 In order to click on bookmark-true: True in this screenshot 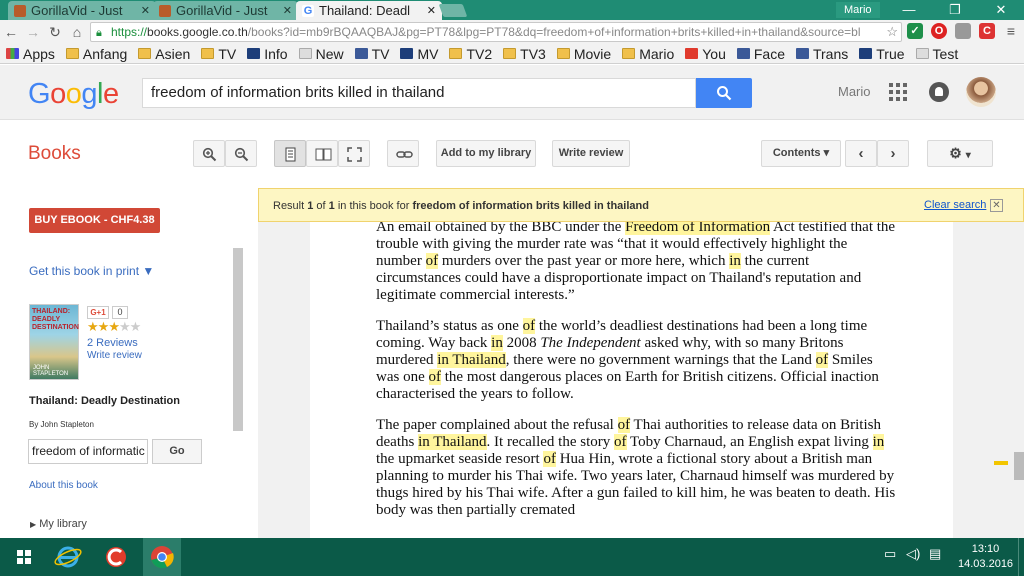, I will do `click(882, 54)`.